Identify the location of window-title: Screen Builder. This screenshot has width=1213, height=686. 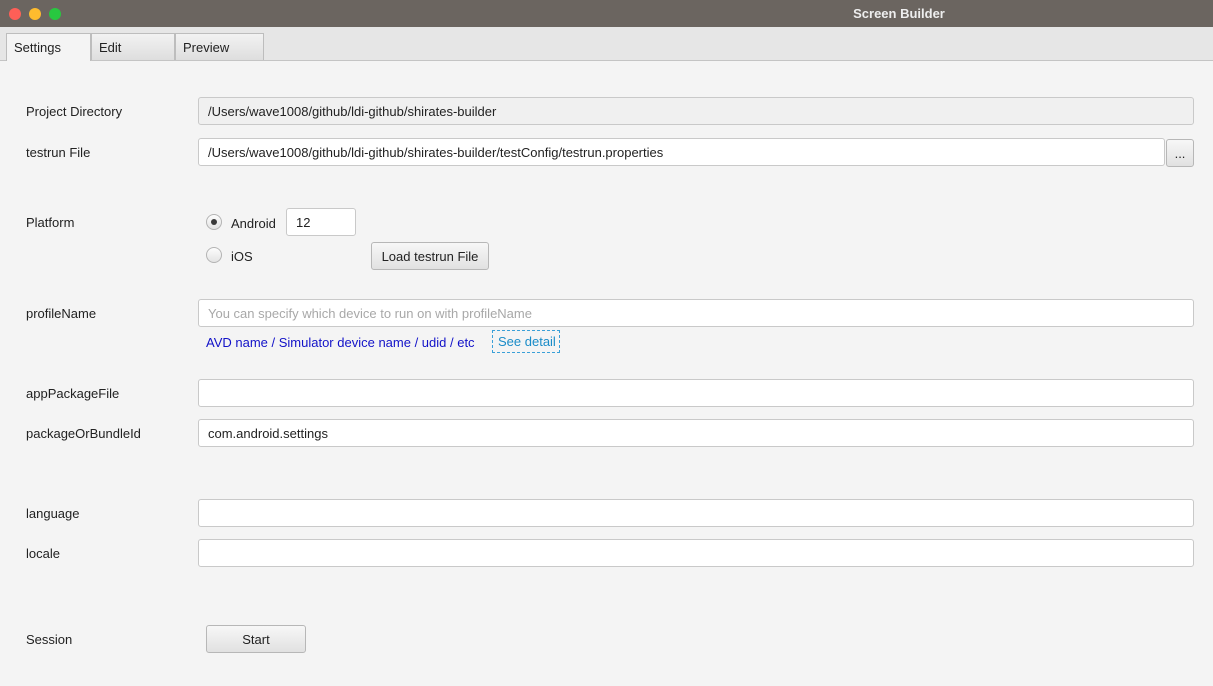
(899, 13).